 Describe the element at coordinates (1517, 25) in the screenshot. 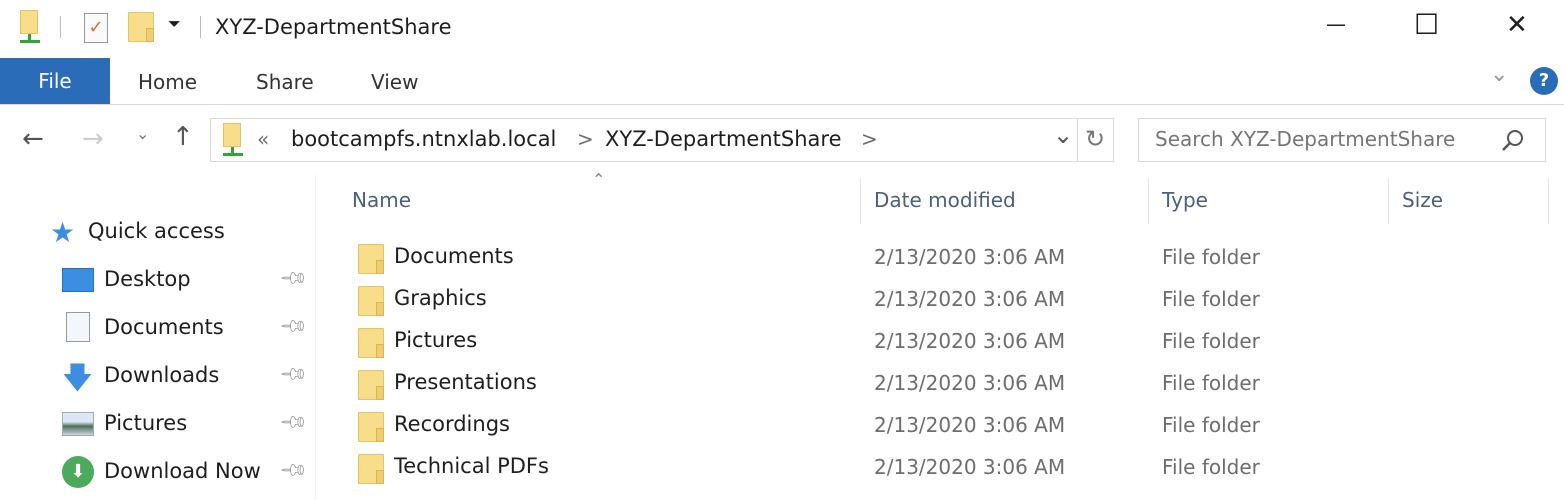

I see `close-button: ✕` at that location.